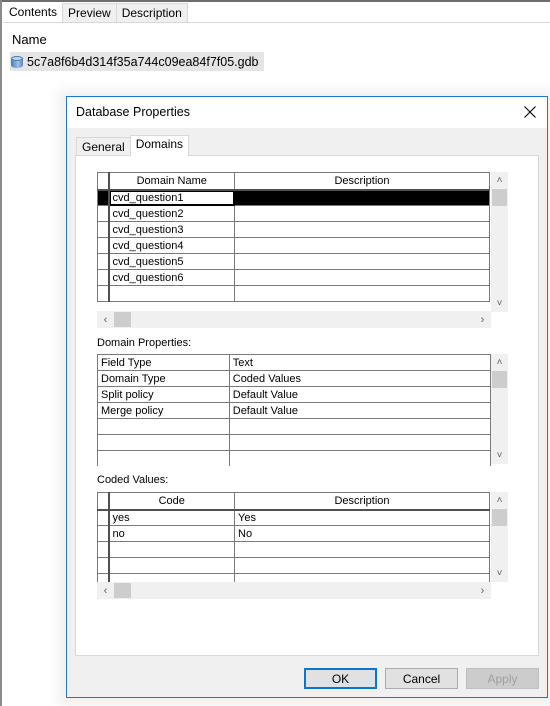 This screenshot has width=550, height=706. I want to click on table-row: cvd_question4, so click(293, 245).